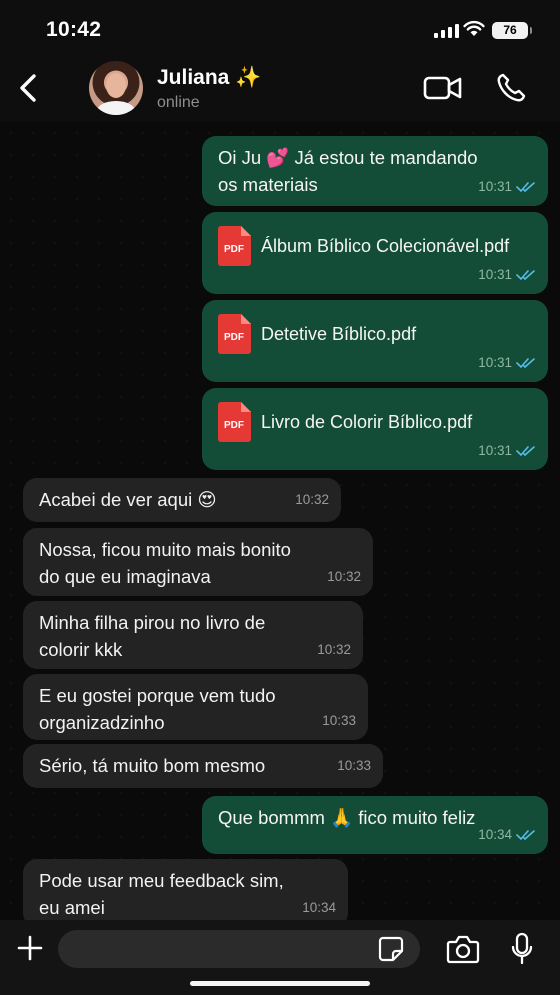 The height and width of the screenshot is (995, 560). Describe the element at coordinates (178, 102) in the screenshot. I see `contact-status: online` at that location.